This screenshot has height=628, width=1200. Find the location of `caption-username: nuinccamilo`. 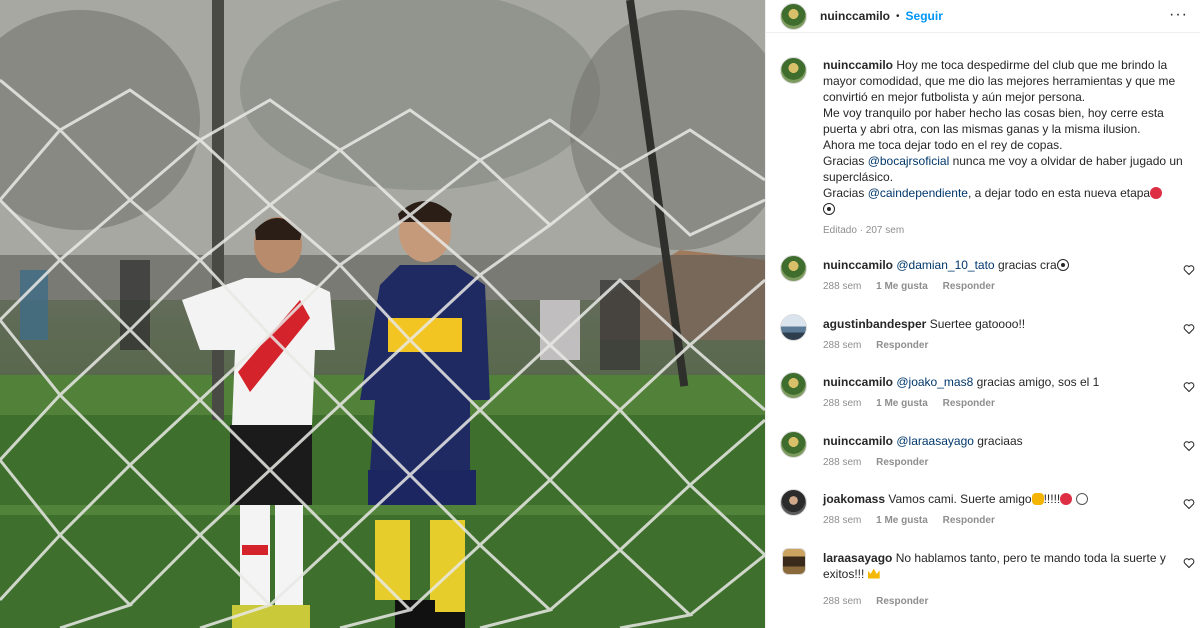

caption-username: nuinccamilo is located at coordinates (858, 65).